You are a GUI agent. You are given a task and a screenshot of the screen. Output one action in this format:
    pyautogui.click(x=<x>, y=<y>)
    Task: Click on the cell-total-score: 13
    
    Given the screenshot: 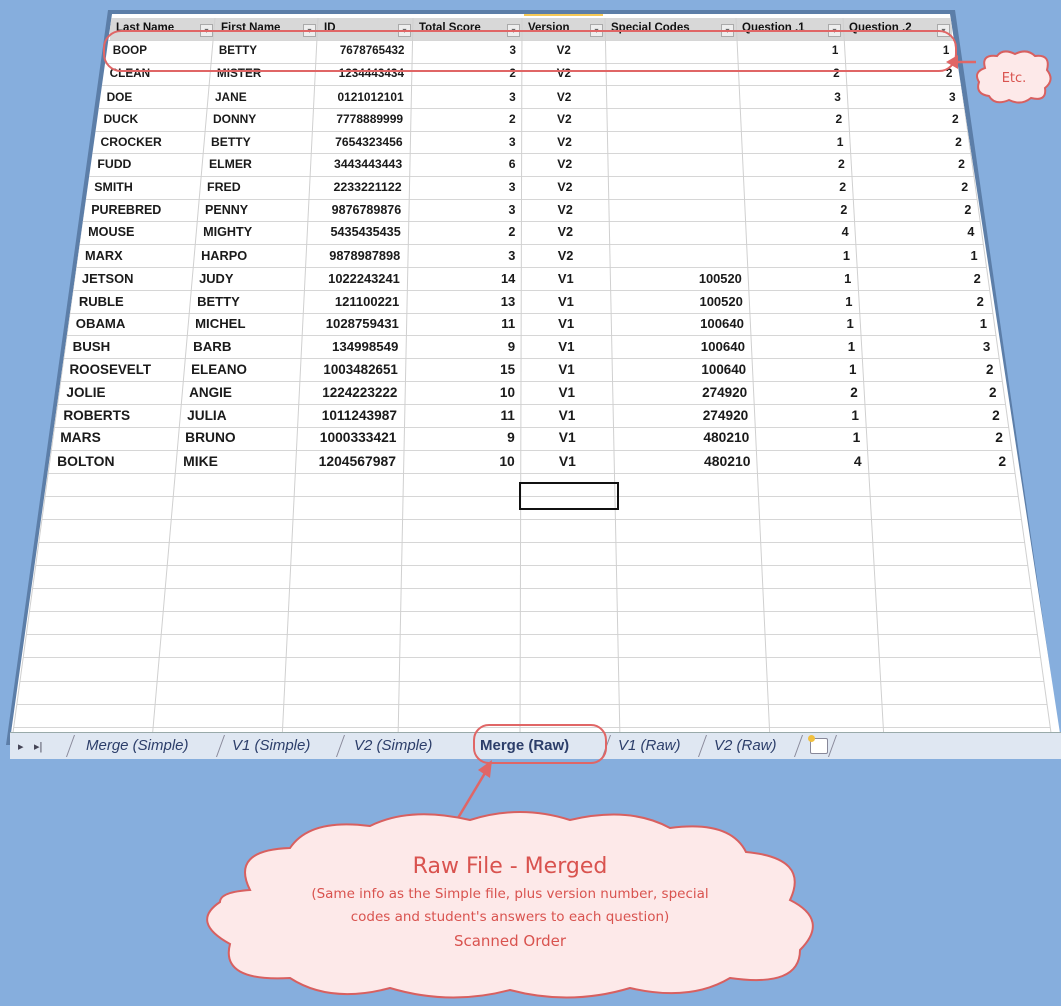 What is the action you would take?
    pyautogui.click(x=461, y=301)
    